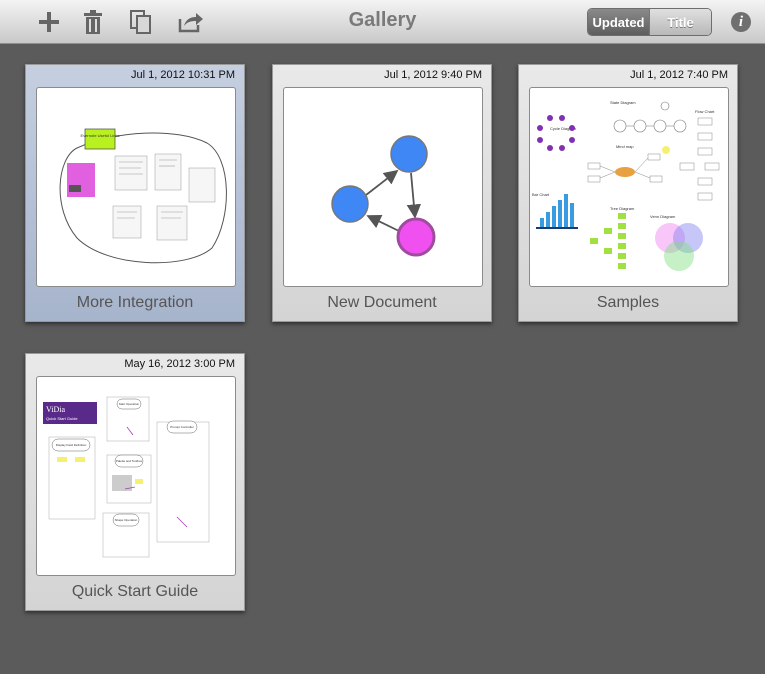 This screenshot has width=765, height=674. I want to click on sort-title-button: Title, so click(680, 22).